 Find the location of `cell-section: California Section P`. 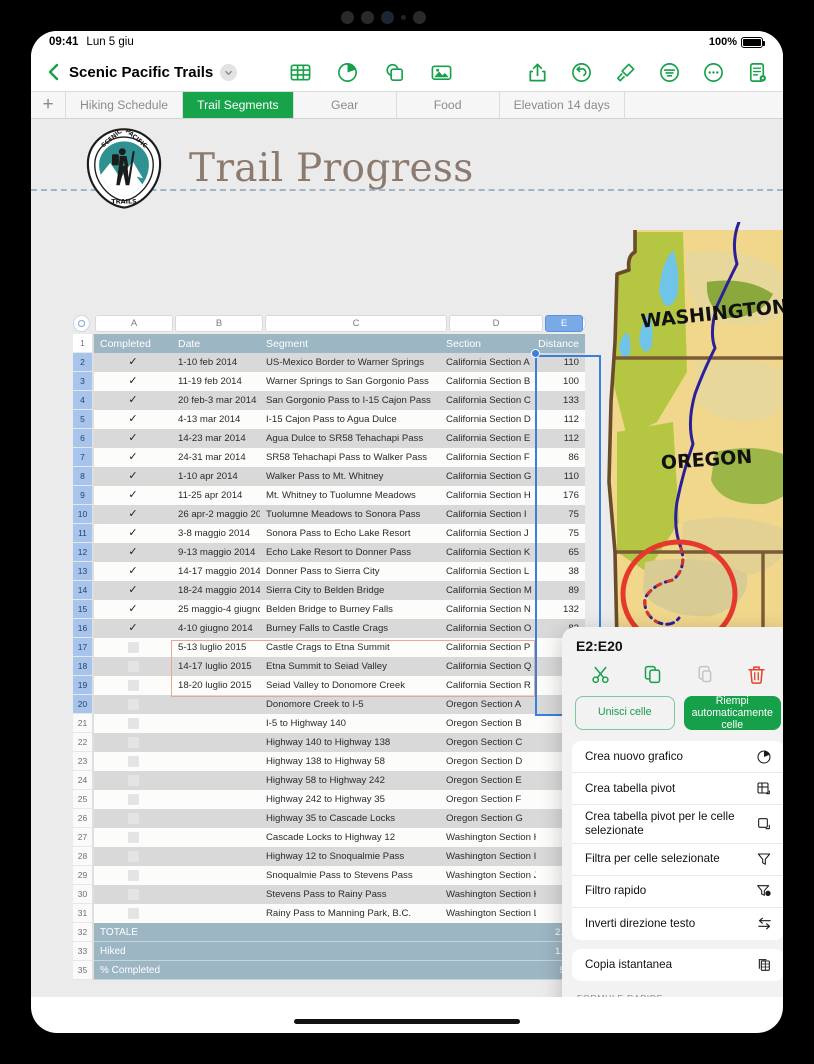

cell-section: California Section P is located at coordinates (489, 647).